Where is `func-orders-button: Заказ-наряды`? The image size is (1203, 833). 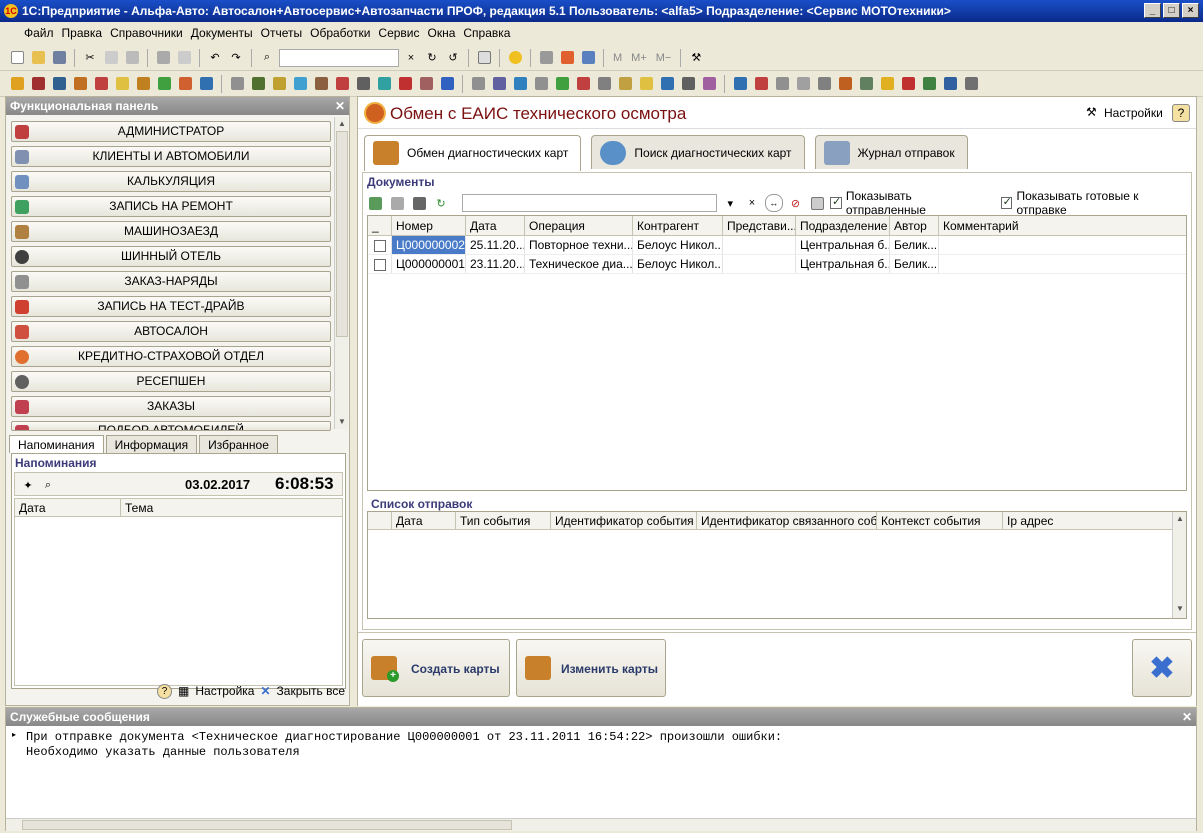 func-orders-button: Заказ-наряды is located at coordinates (171, 281).